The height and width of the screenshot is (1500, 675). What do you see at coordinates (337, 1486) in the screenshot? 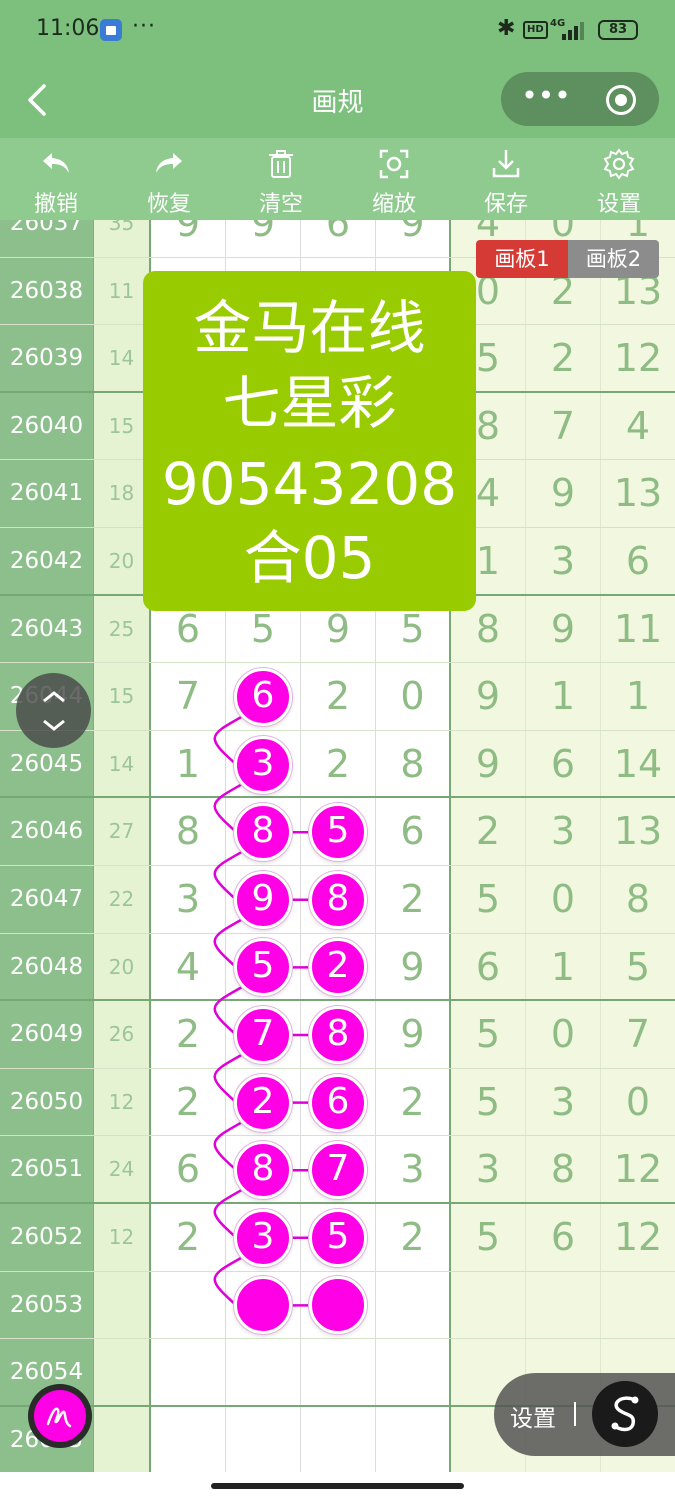
I see `home-indicator` at bounding box center [337, 1486].